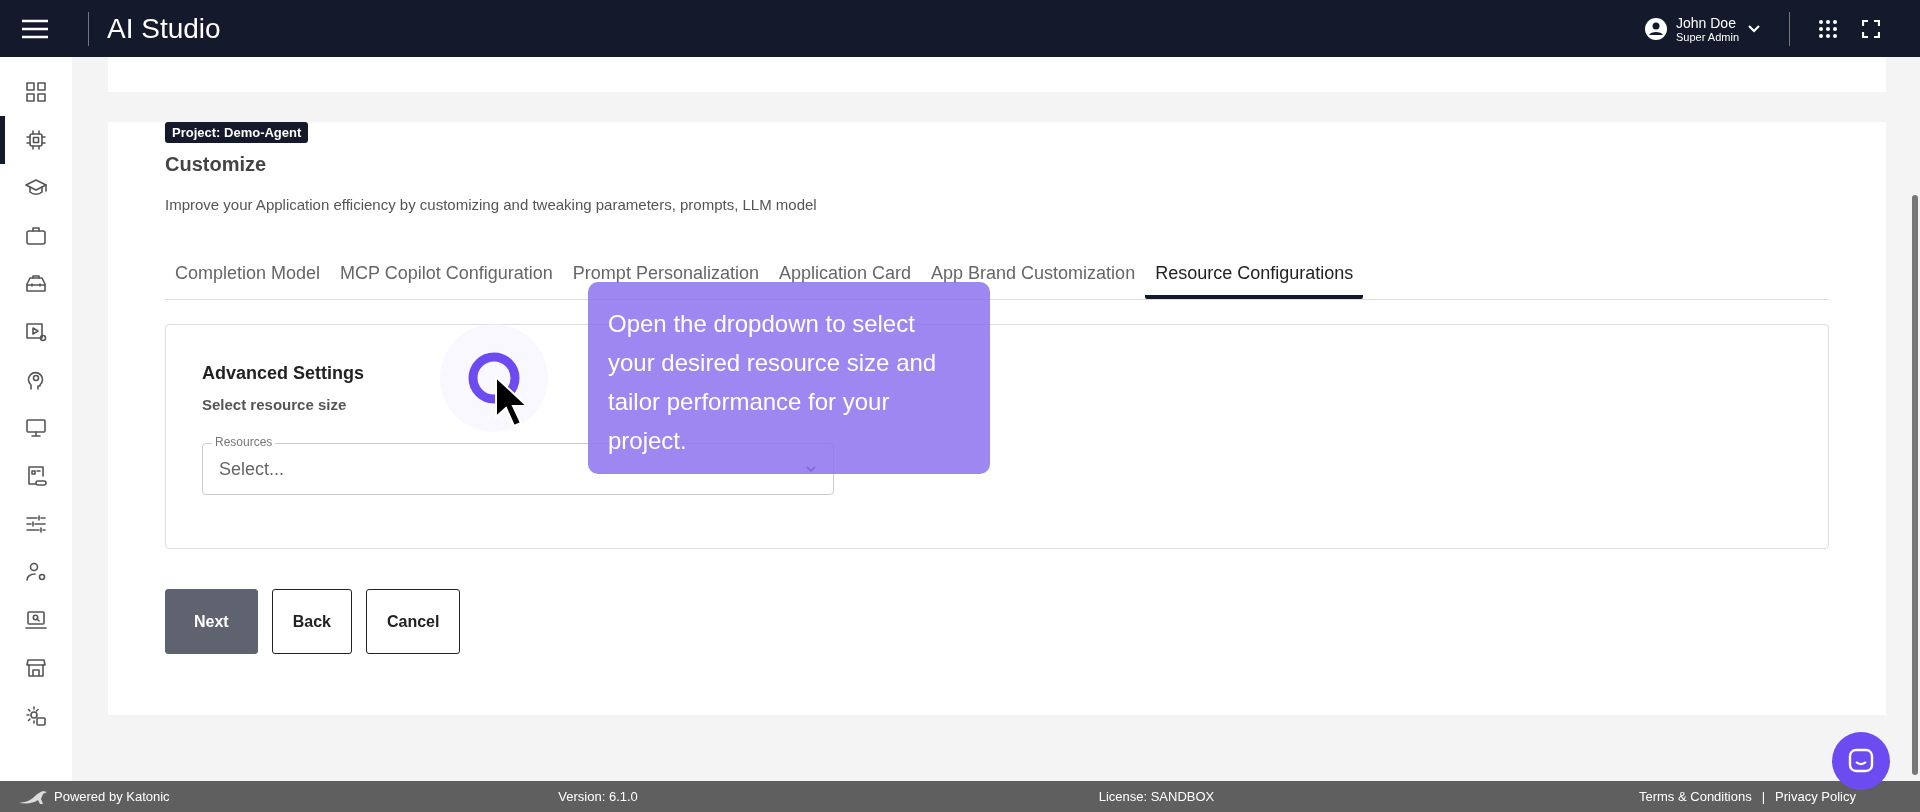 This screenshot has width=1920, height=812. Describe the element at coordinates (1695, 796) in the screenshot. I see `terms-link: Terms & Conditions` at that location.